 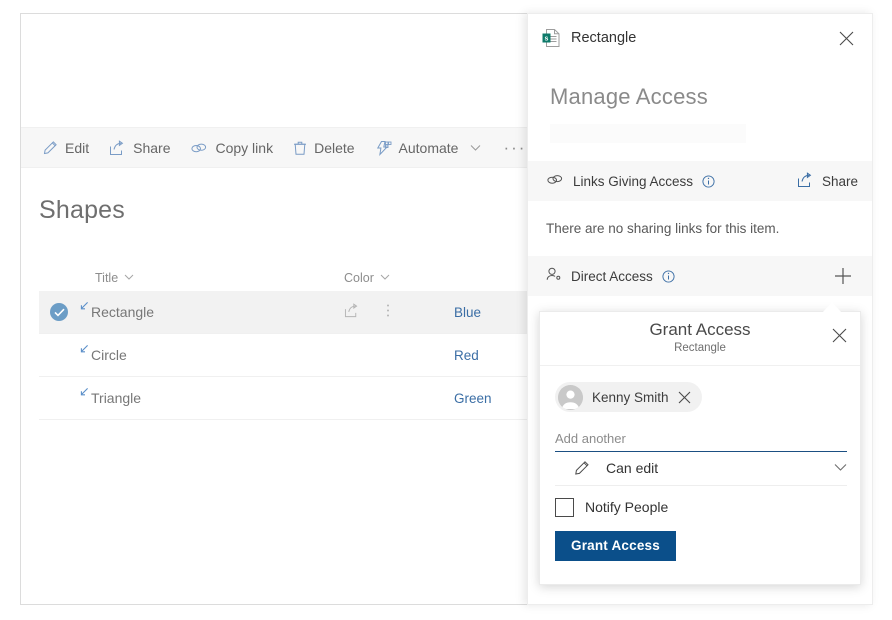 I want to click on panel-placeholder-bar, so click(x=648, y=133).